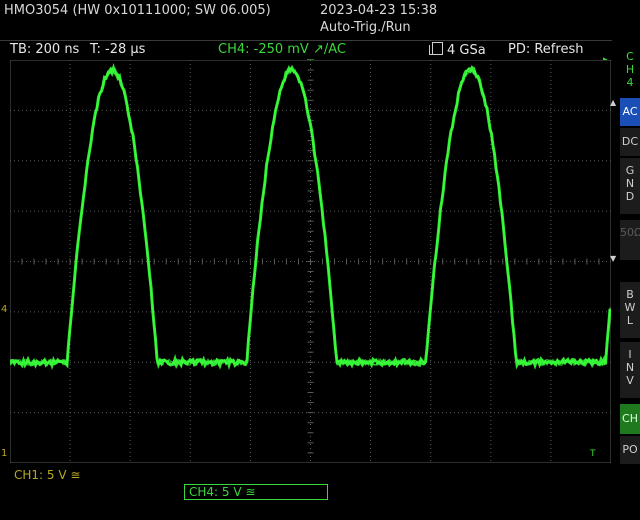  Describe the element at coordinates (630, 240) in the screenshot. I see `termination-50-button: 50Ω` at that location.